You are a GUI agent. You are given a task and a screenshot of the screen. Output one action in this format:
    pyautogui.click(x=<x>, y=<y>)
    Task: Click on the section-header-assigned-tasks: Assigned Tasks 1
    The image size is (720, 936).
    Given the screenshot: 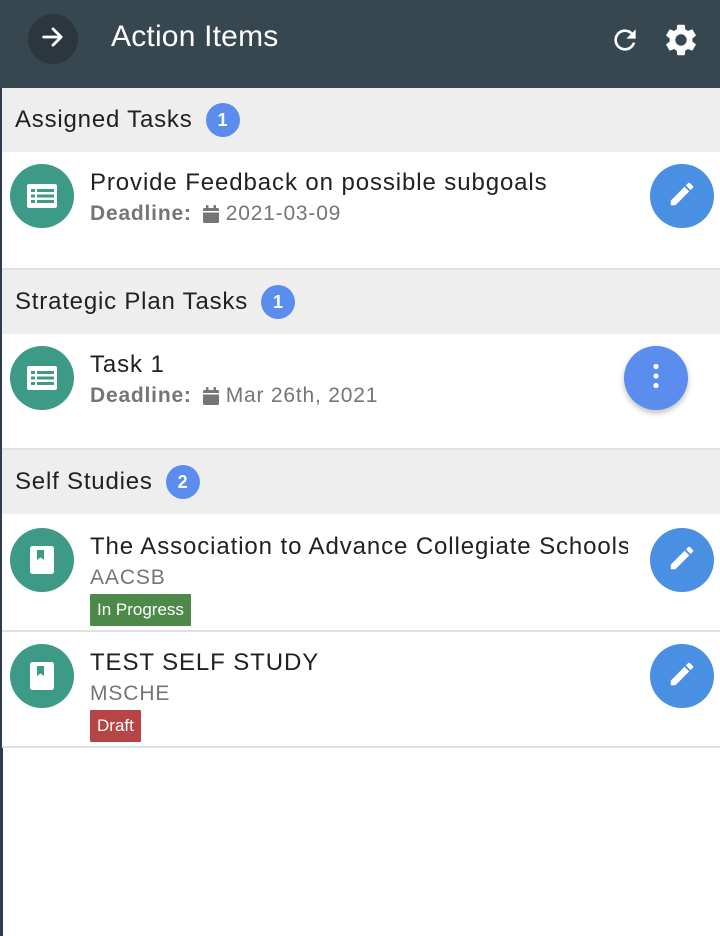 What is the action you would take?
    pyautogui.click(x=361, y=120)
    